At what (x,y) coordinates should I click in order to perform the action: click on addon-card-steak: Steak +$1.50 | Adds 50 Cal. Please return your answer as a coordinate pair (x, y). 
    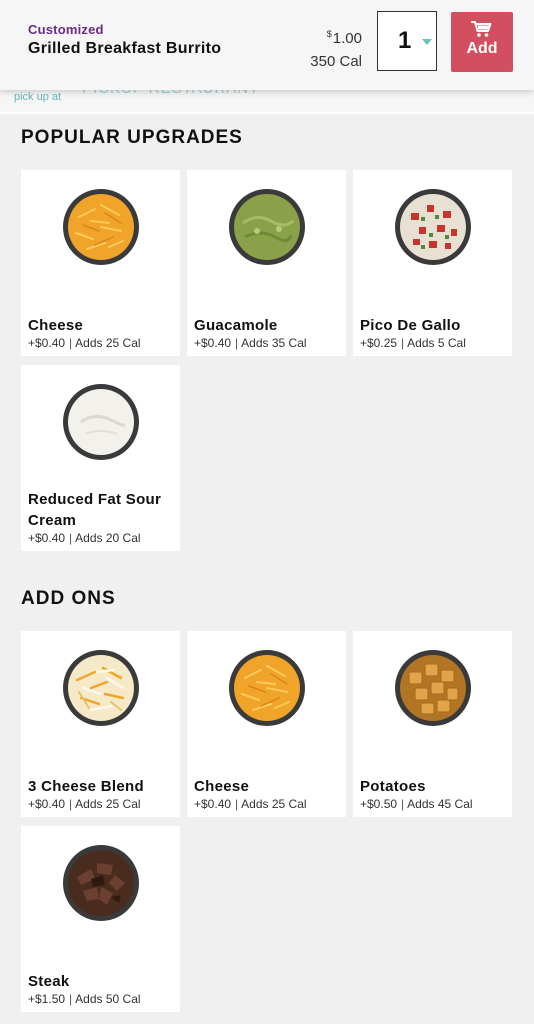
    Looking at the image, I should click on (100, 919).